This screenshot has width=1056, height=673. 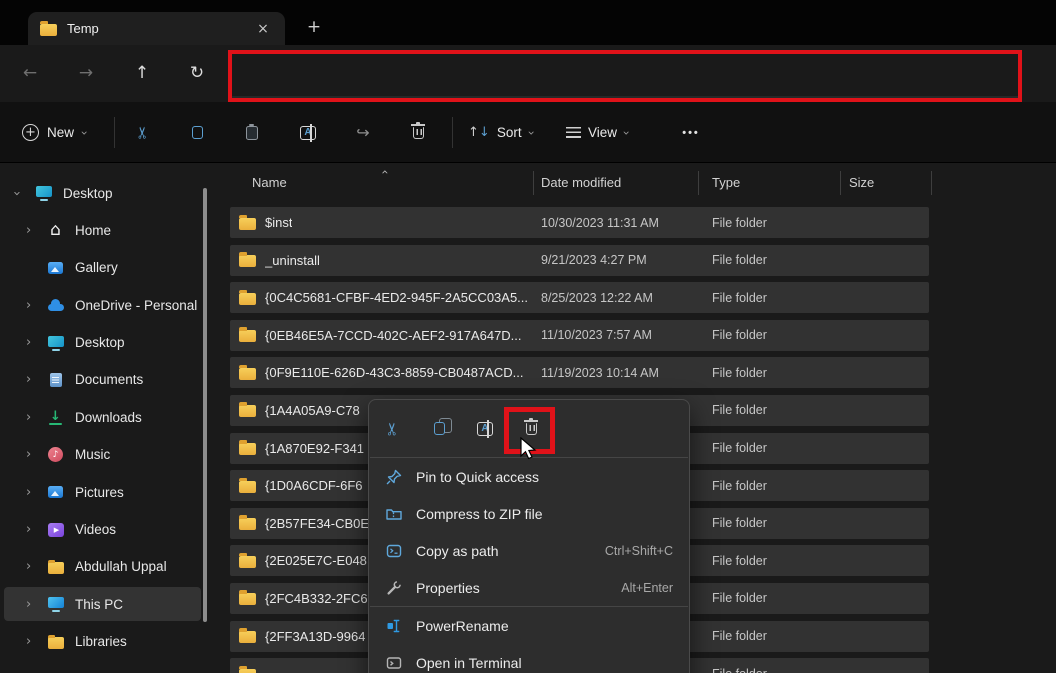 What do you see at coordinates (528, 22) in the screenshot?
I see `tab-bar: Temp` at bounding box center [528, 22].